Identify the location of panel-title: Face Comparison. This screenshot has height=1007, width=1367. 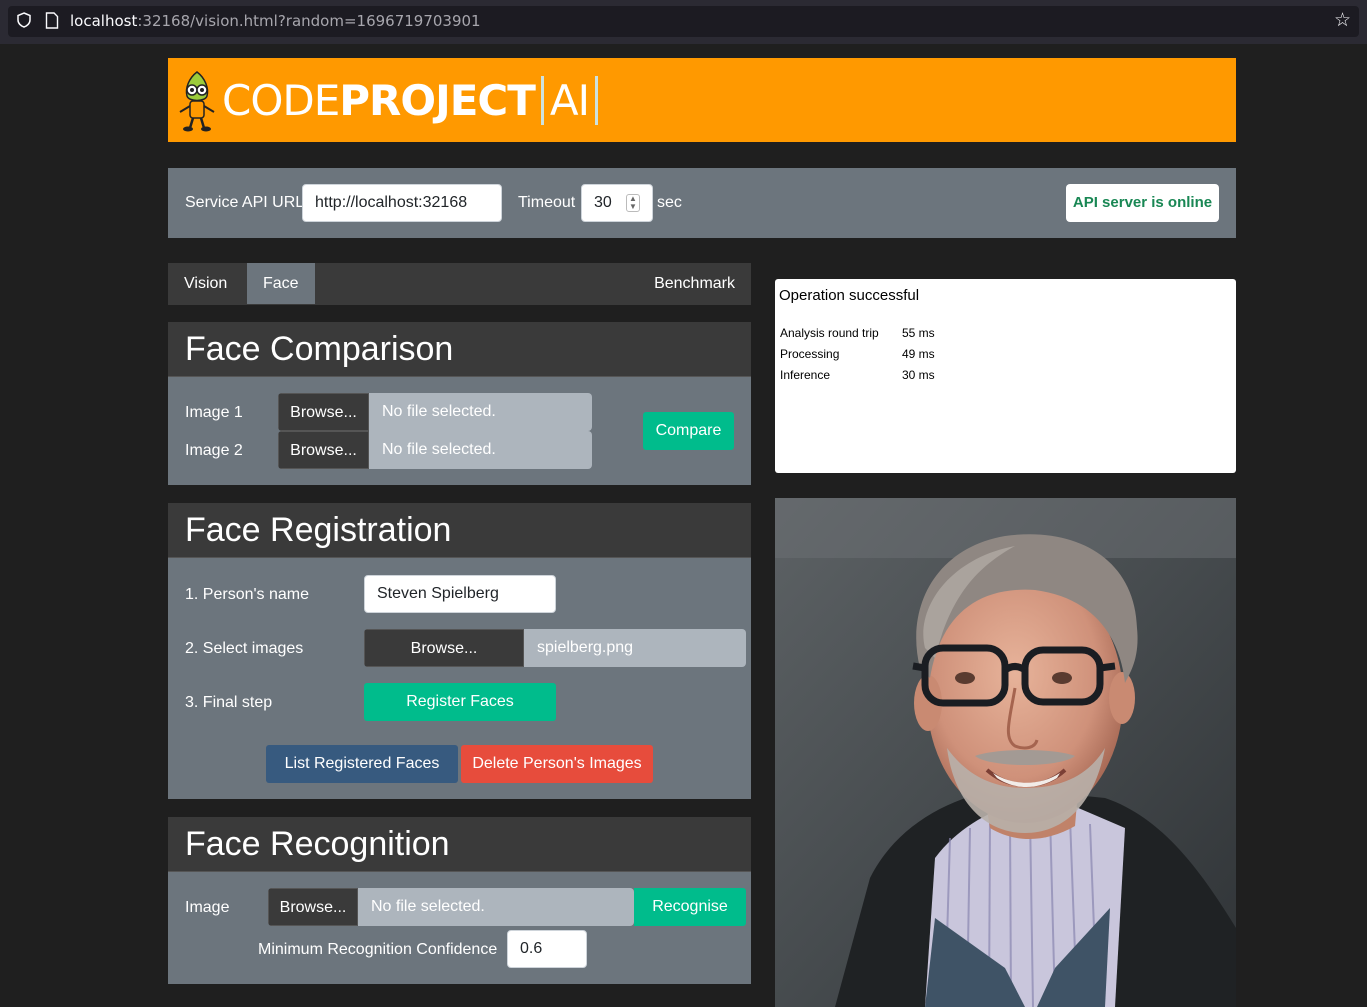
(319, 349).